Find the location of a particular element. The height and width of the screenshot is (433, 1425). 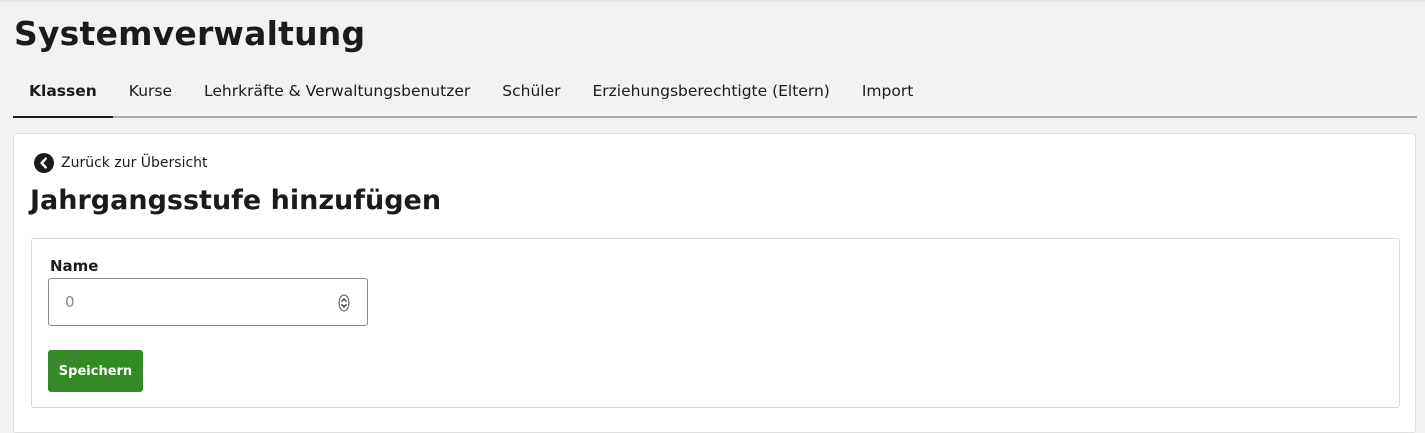

top-shadow is located at coordinates (712, 1).